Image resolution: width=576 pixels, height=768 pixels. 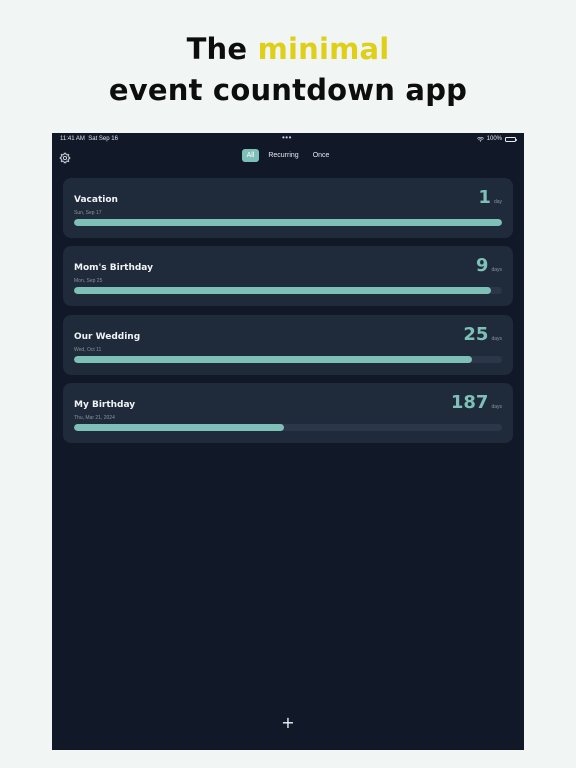 What do you see at coordinates (288, 723) in the screenshot?
I see `add-event-button: +` at bounding box center [288, 723].